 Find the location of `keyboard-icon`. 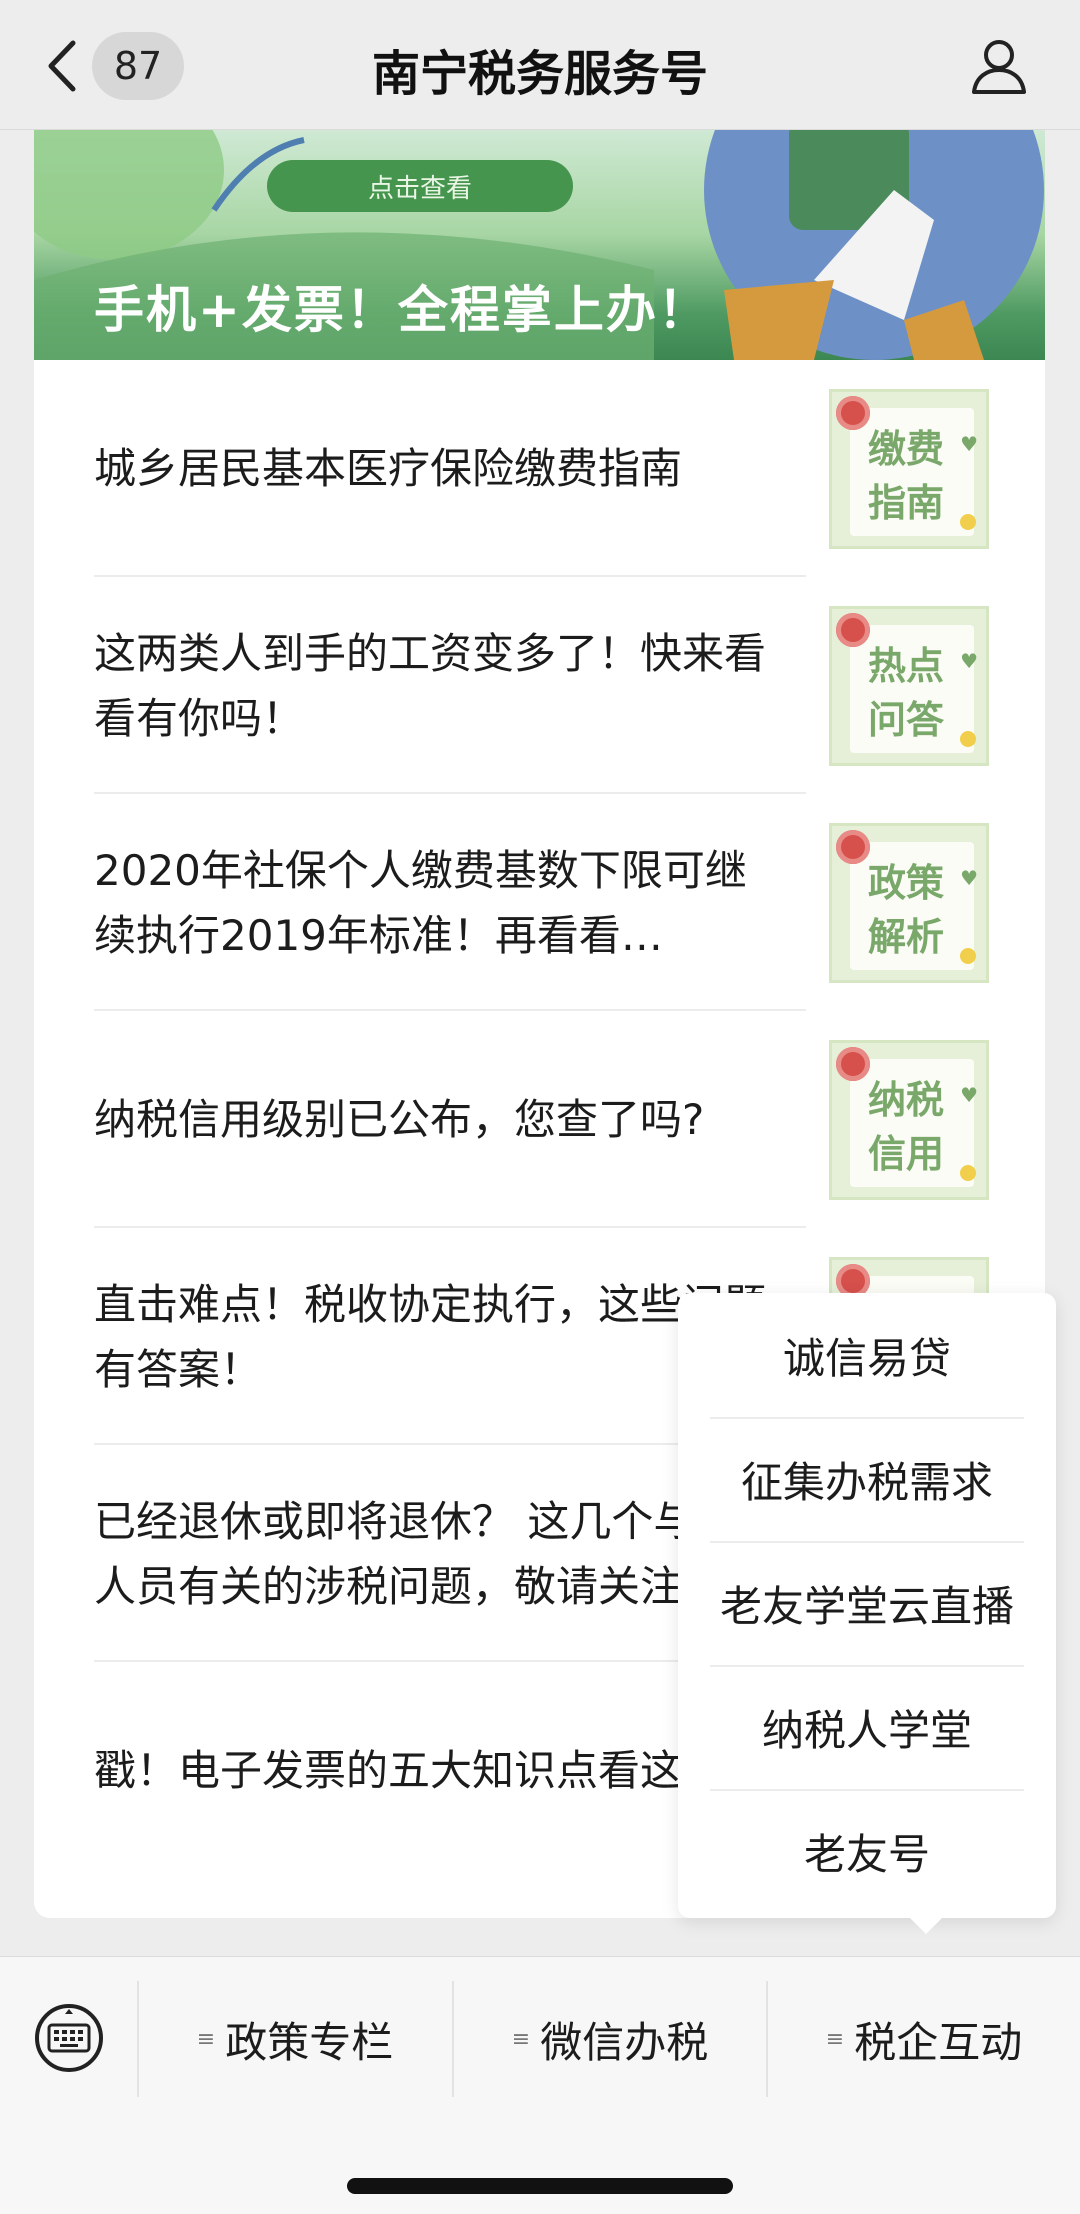

keyboard-icon is located at coordinates (69, 2038).